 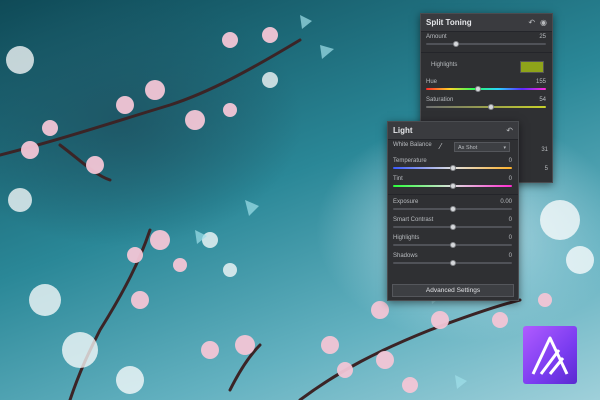 I want to click on exposure-value: 0.00, so click(x=506, y=202).